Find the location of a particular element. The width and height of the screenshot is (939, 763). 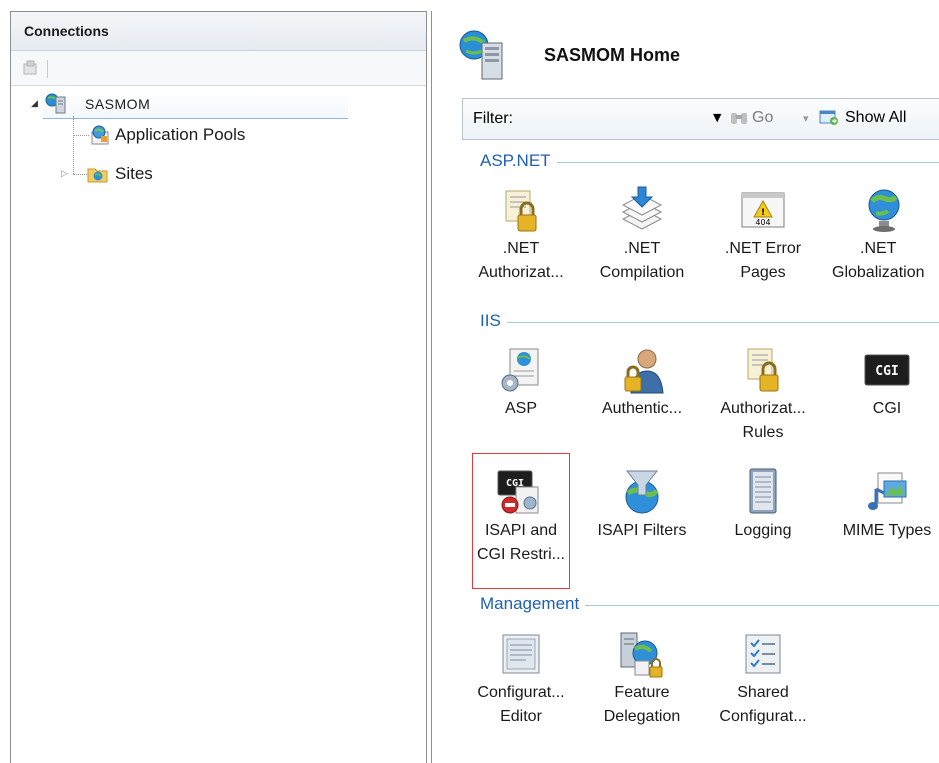

connections-title: Connections is located at coordinates (66, 31).